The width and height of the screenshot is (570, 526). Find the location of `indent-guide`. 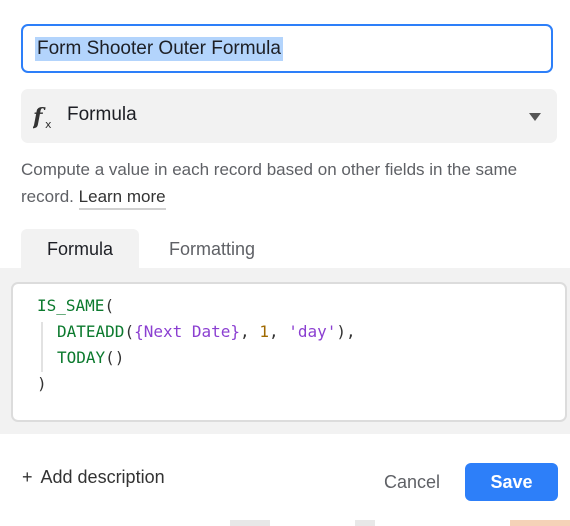

indent-guide is located at coordinates (42, 347).